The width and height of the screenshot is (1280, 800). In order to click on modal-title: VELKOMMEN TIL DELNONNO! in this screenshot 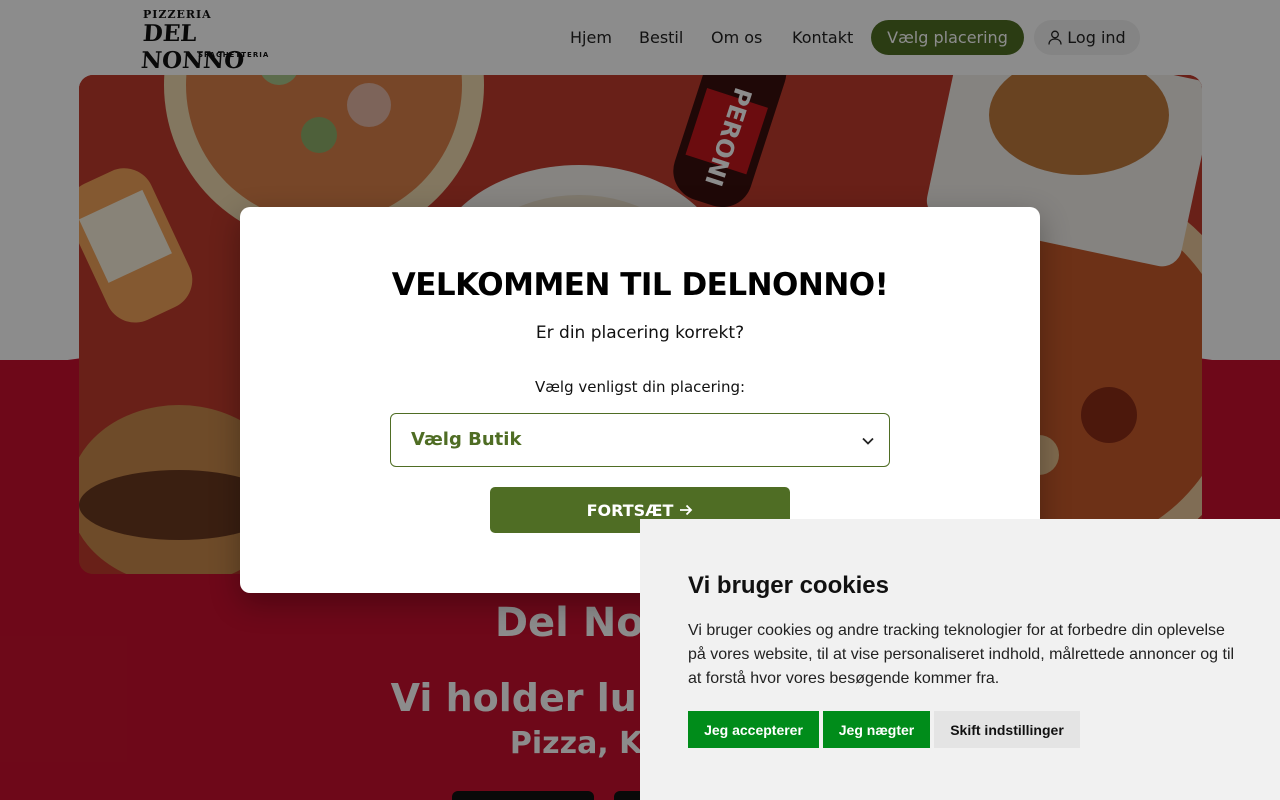, I will do `click(640, 285)`.